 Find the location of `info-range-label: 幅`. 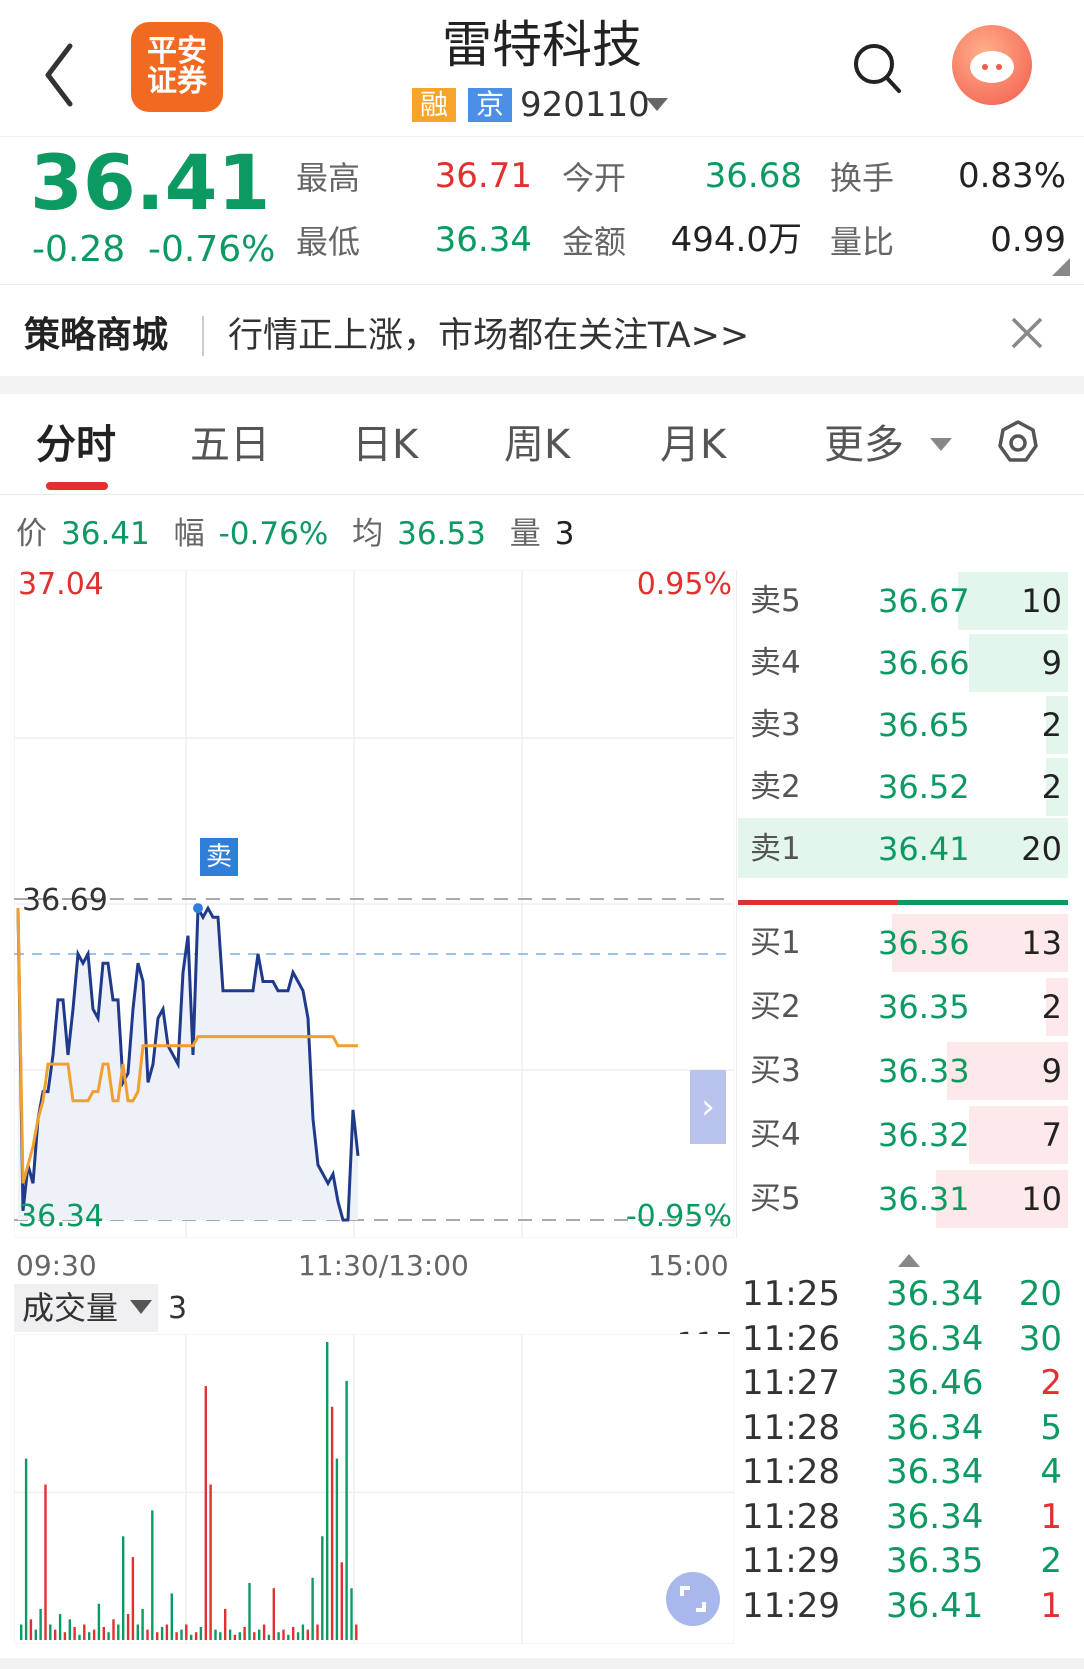

info-range-label: 幅 is located at coordinates (189, 534).